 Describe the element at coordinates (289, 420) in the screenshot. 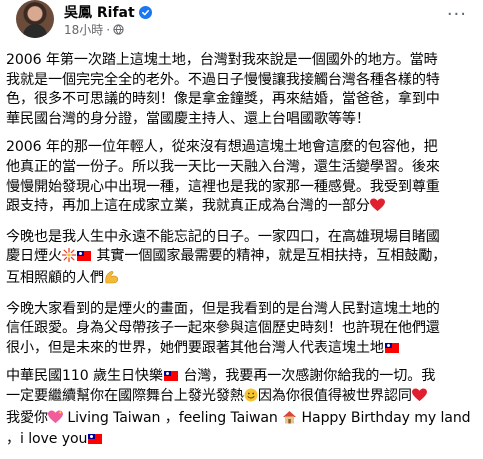

I see `house-emoji` at that location.